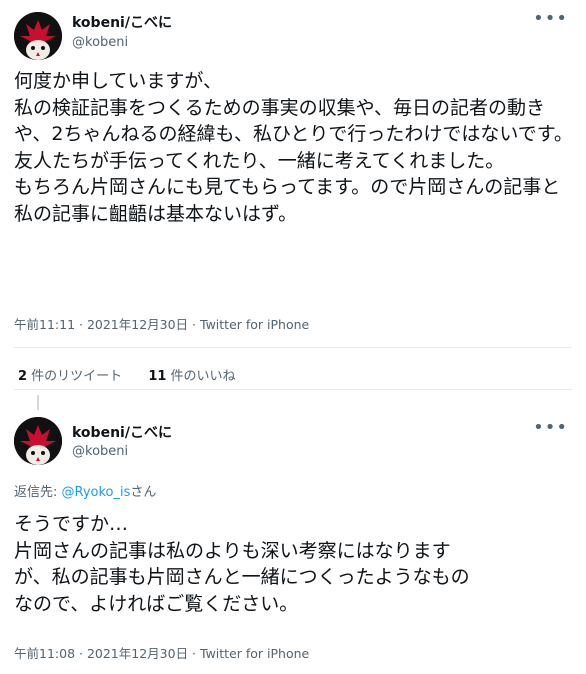  I want to click on likes-count: 11, so click(157, 376).